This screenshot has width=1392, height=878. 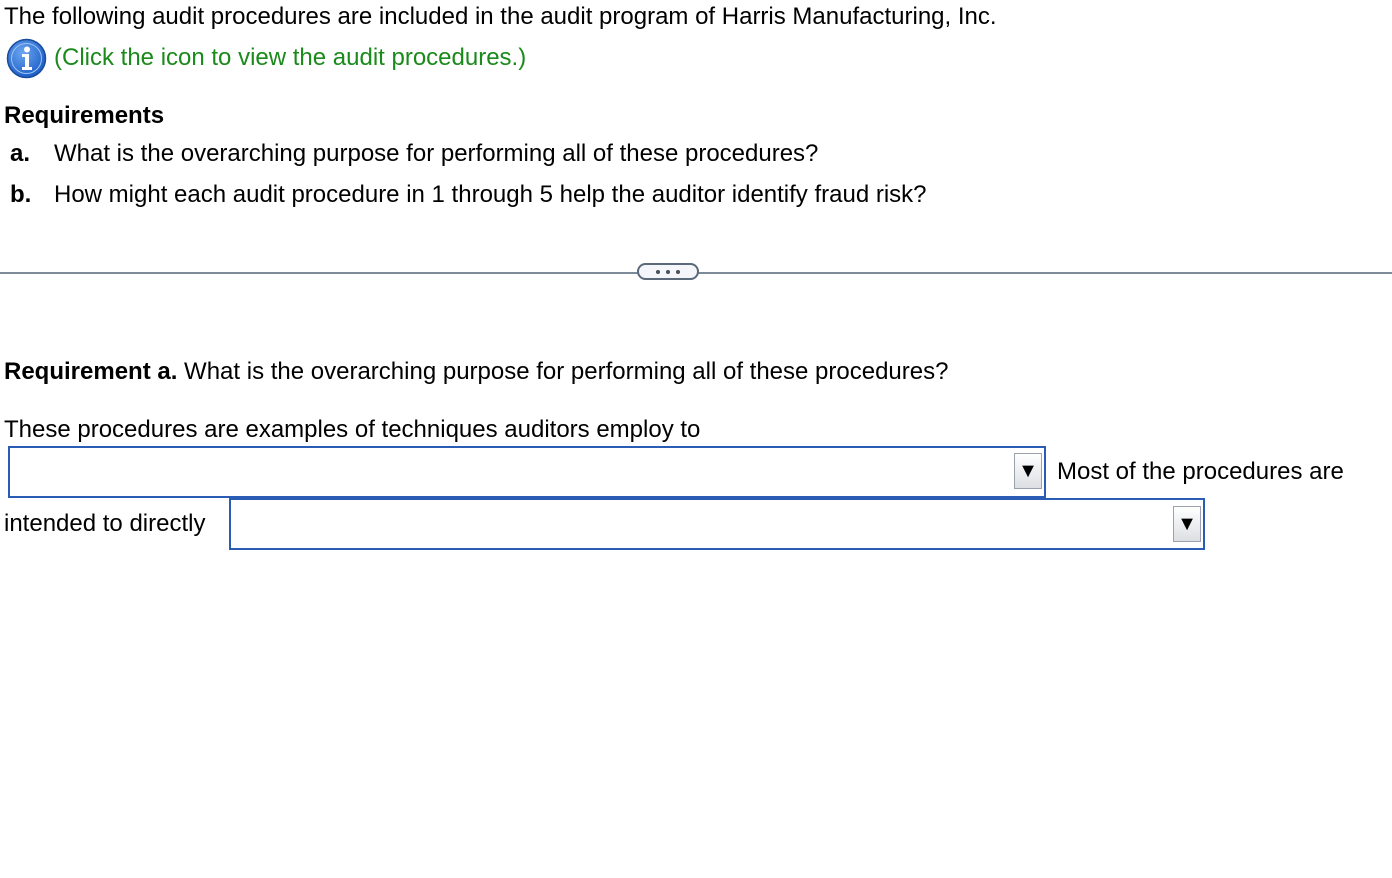 What do you see at coordinates (1200, 471) in the screenshot?
I see `answer-middle-text: Most of the procedures are` at bounding box center [1200, 471].